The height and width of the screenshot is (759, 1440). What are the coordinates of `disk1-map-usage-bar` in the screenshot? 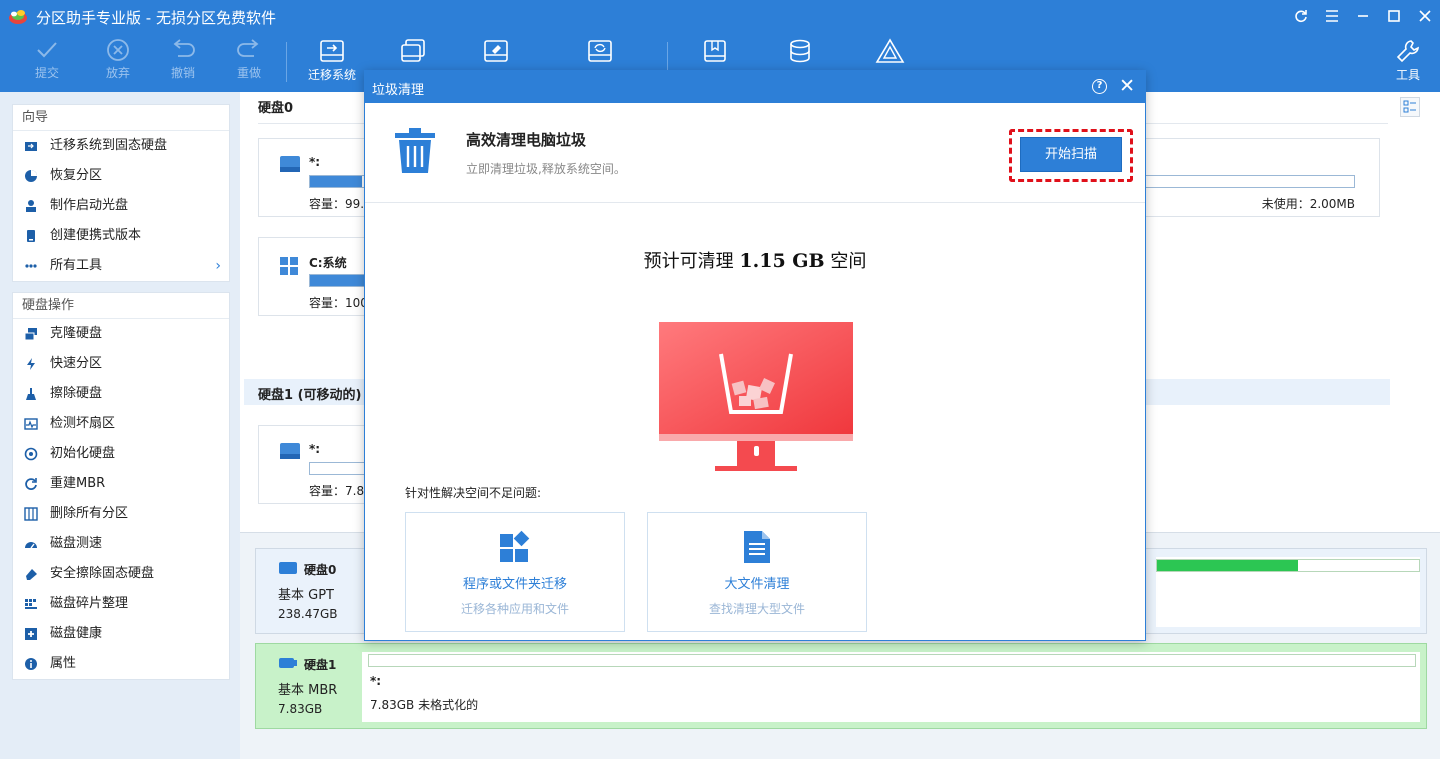 It's located at (892, 660).